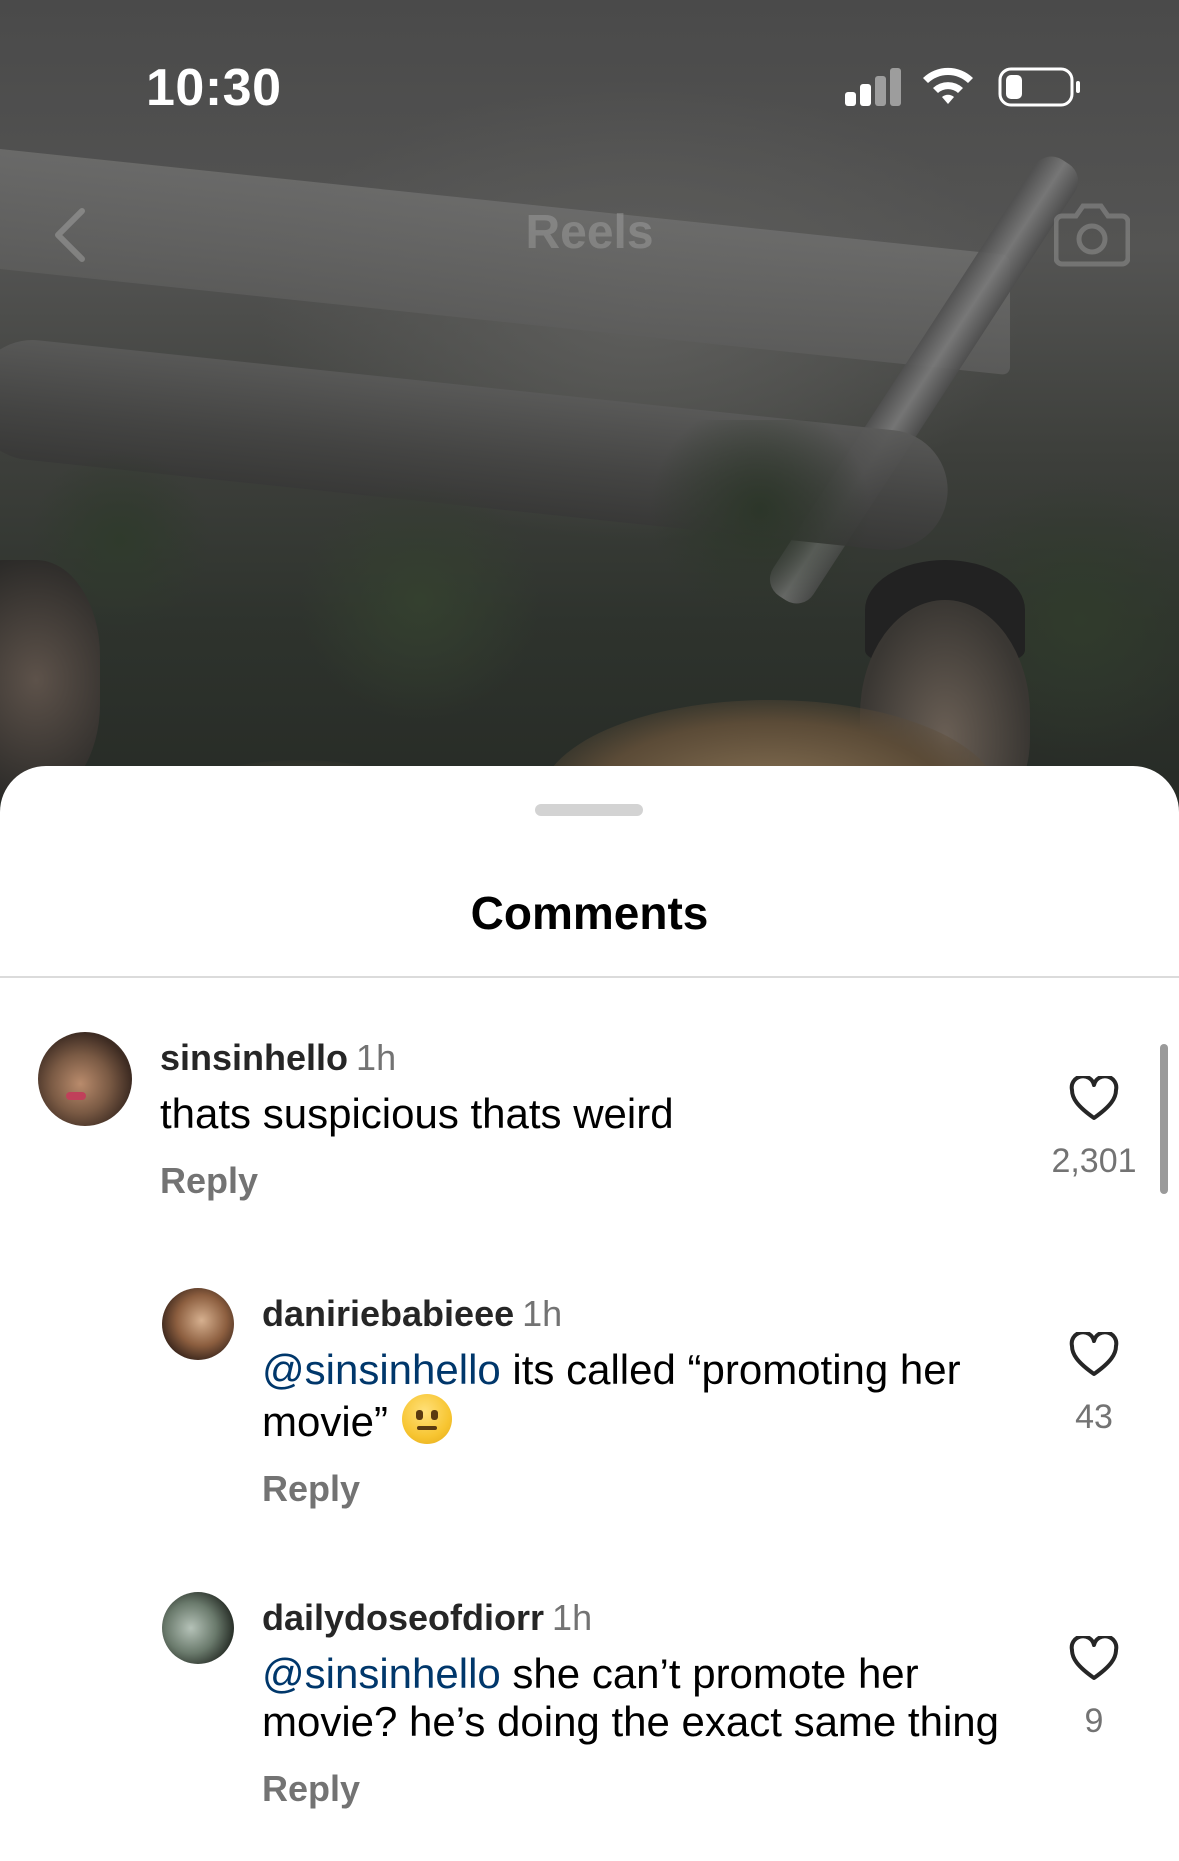 The image size is (1179, 1861). I want to click on like-count: 43, so click(1094, 1417).